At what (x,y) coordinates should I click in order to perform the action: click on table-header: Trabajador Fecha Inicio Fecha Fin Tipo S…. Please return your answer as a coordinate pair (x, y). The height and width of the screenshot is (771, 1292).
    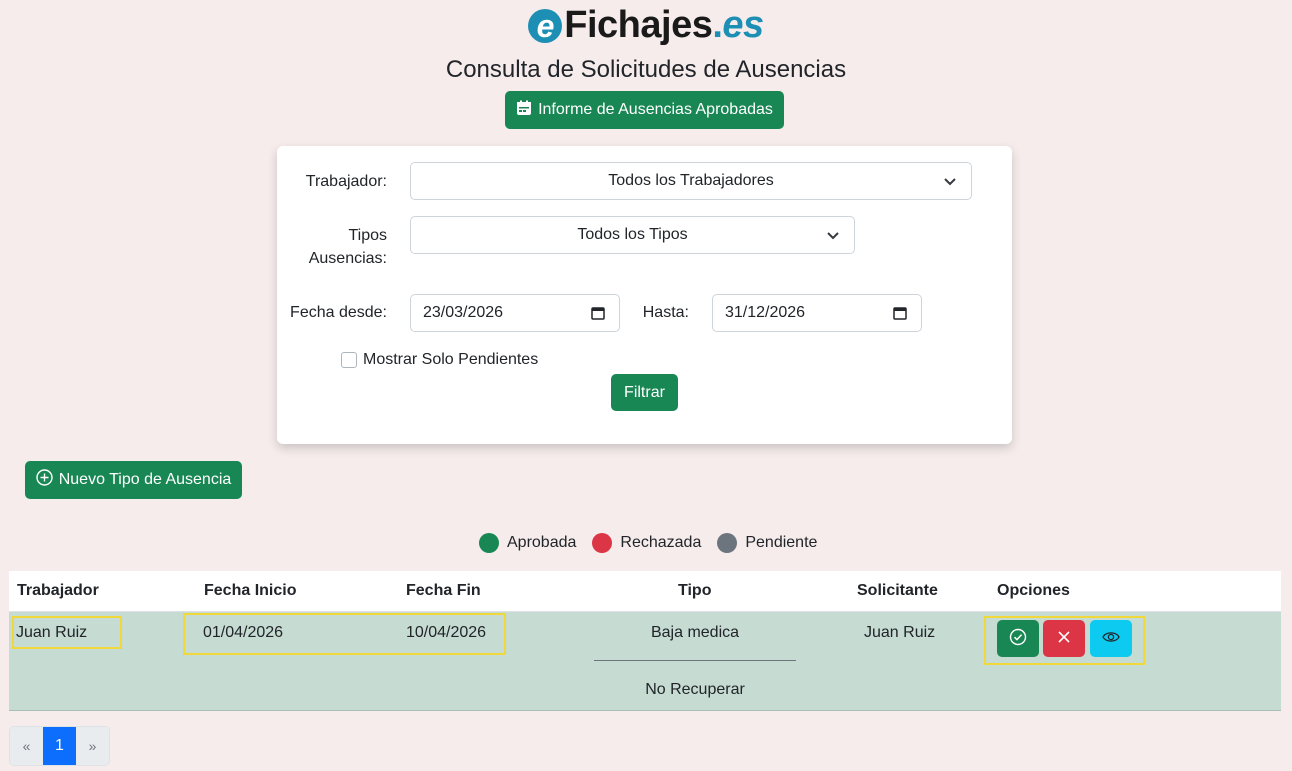
    Looking at the image, I should click on (645, 591).